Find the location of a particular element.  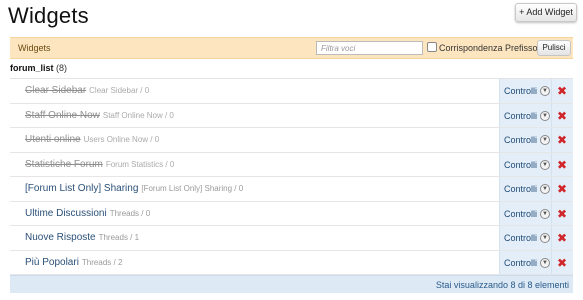

widget-name: [Forum List Only] Sharing is located at coordinates (81, 188).